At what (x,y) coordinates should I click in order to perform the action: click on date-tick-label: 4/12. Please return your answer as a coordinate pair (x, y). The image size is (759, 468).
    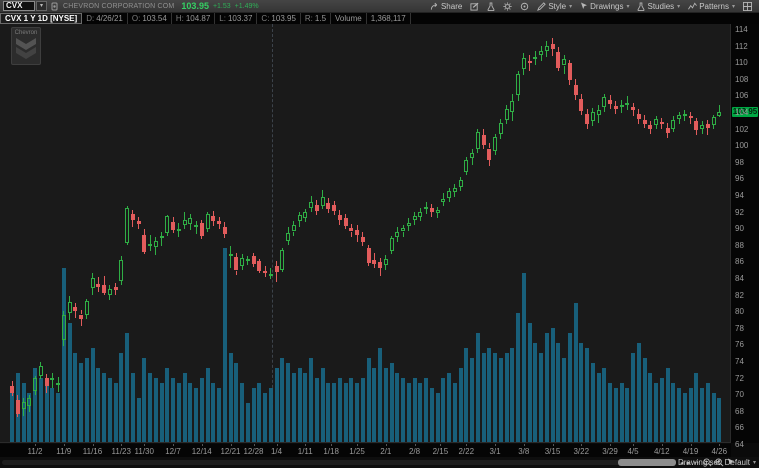
    Looking at the image, I should click on (661, 451).